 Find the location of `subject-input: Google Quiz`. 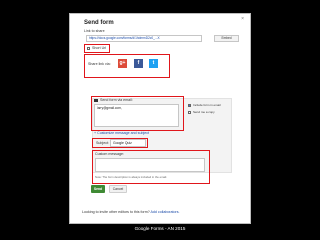

subject-input: Google Quiz is located at coordinates (128, 143).